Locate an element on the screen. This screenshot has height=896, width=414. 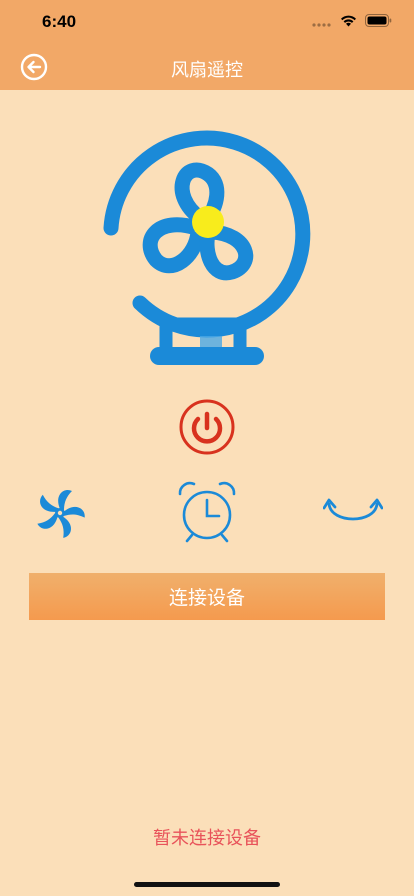
swing-button is located at coordinates (353, 513).